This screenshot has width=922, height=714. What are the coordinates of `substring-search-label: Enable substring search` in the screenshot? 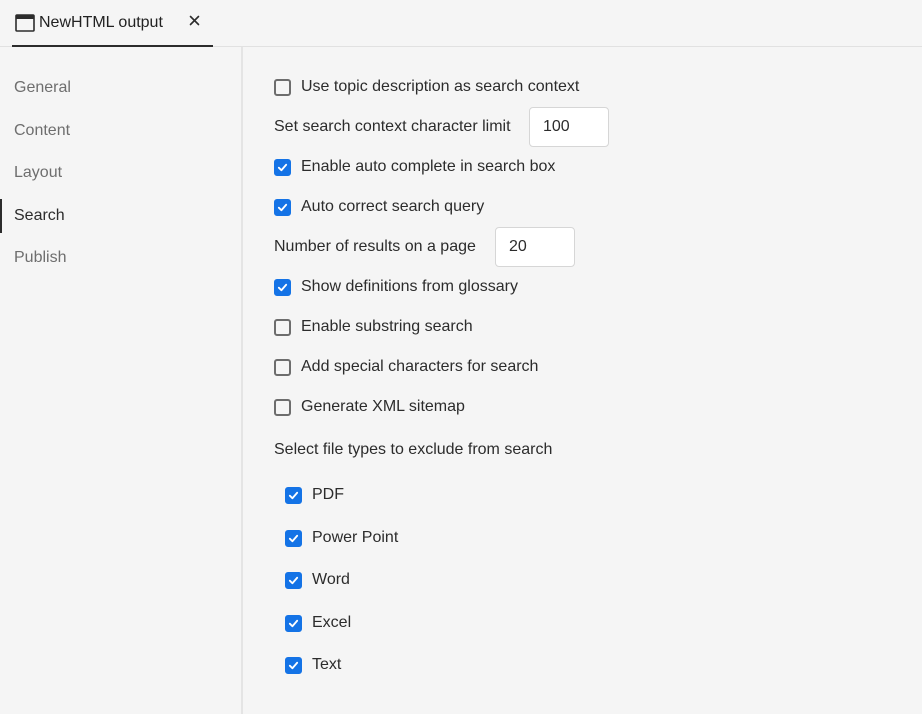 It's located at (387, 326).